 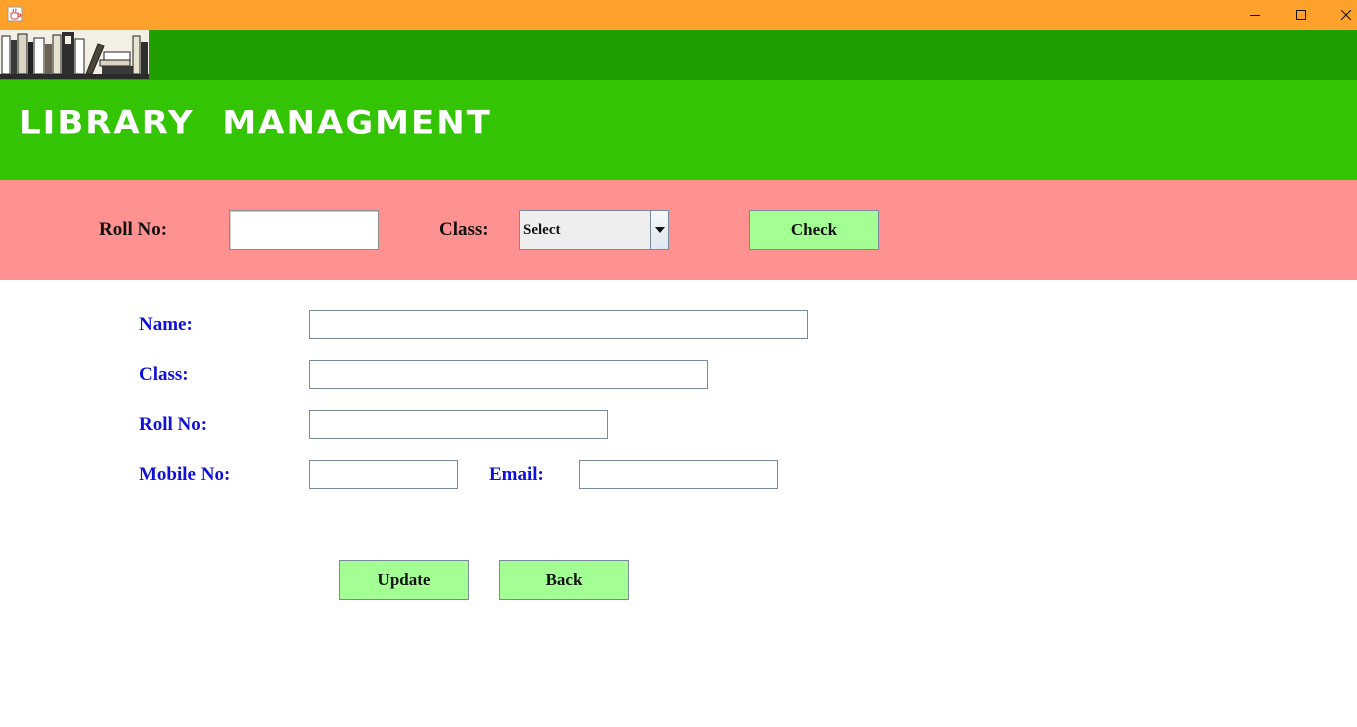 I want to click on chevron-down-icon, so click(x=659, y=230).